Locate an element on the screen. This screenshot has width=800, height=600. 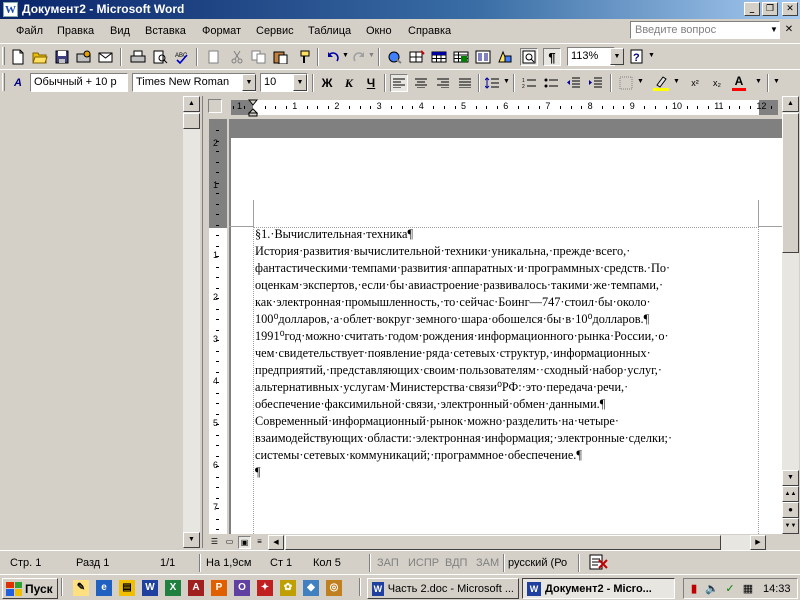
menu-file: Файл is located at coordinates (29, 31).